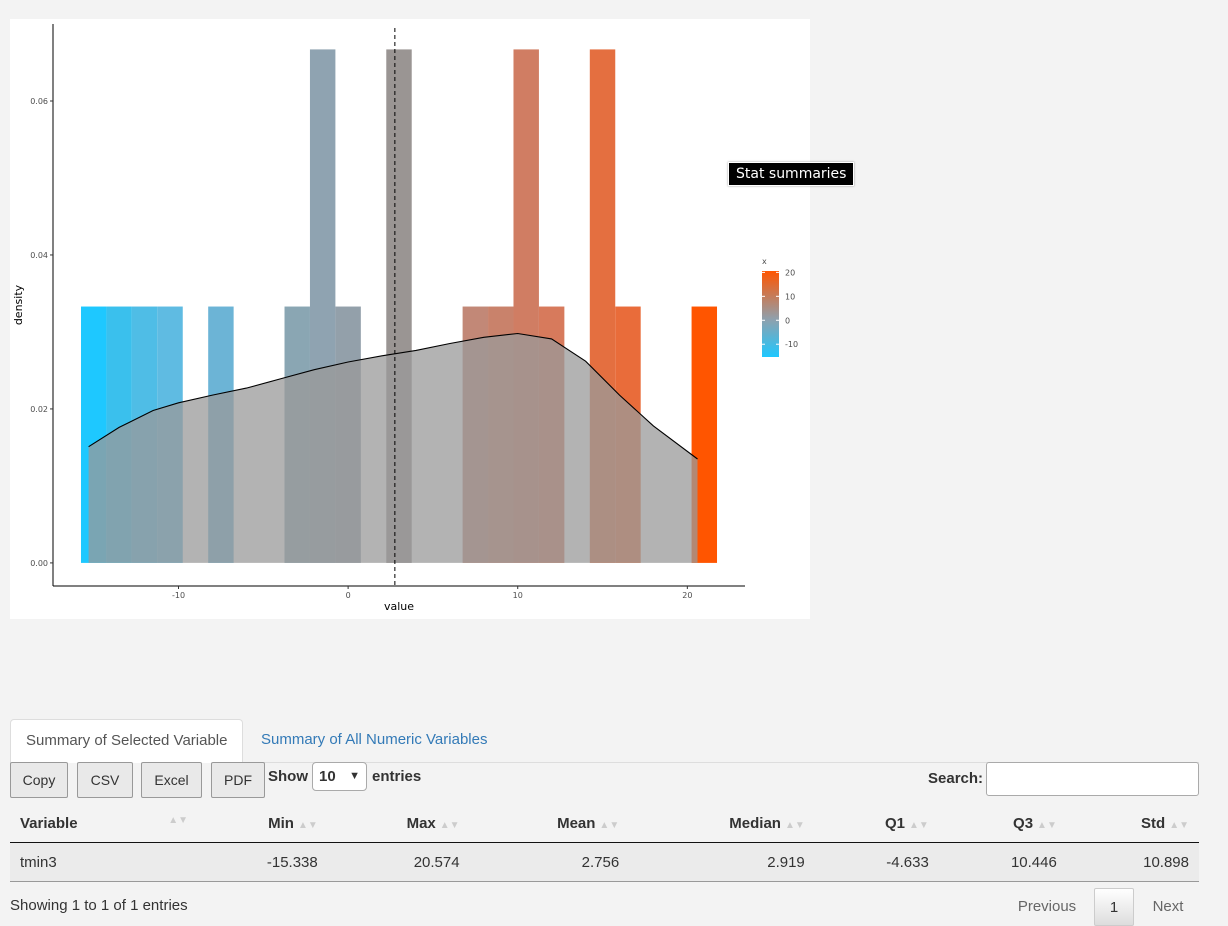 The image size is (1228, 926). Describe the element at coordinates (99, 905) in the screenshot. I see `table-info: Showing 1 to 1 of 1 entries` at that location.